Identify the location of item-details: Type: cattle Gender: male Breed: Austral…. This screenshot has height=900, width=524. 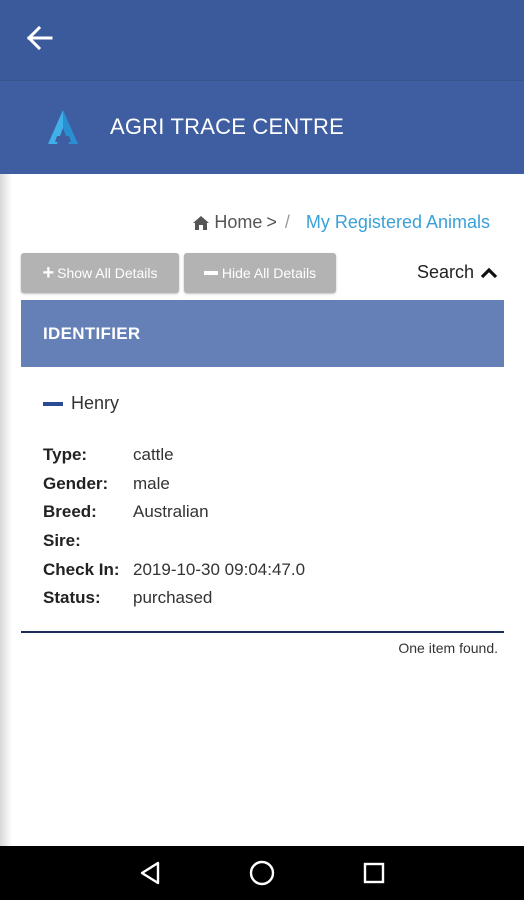
(174, 527).